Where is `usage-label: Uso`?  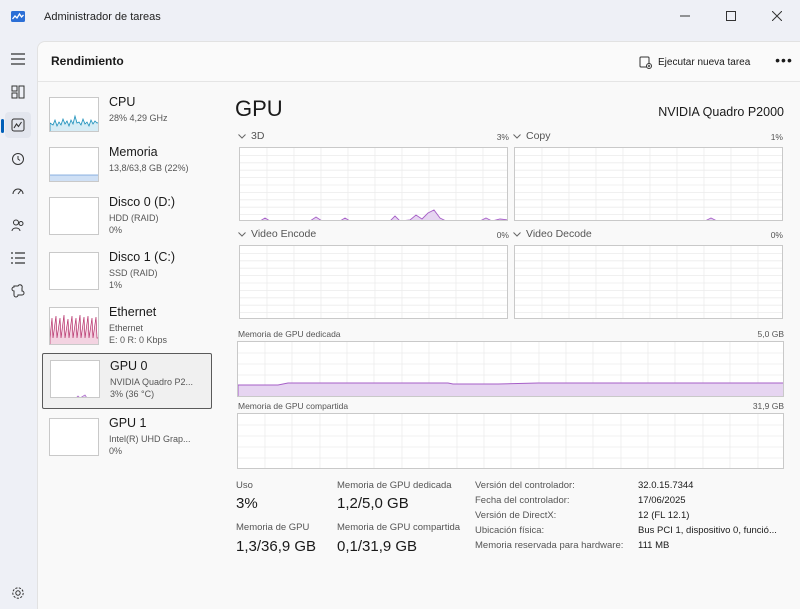
usage-label: Uso is located at coordinates (244, 485).